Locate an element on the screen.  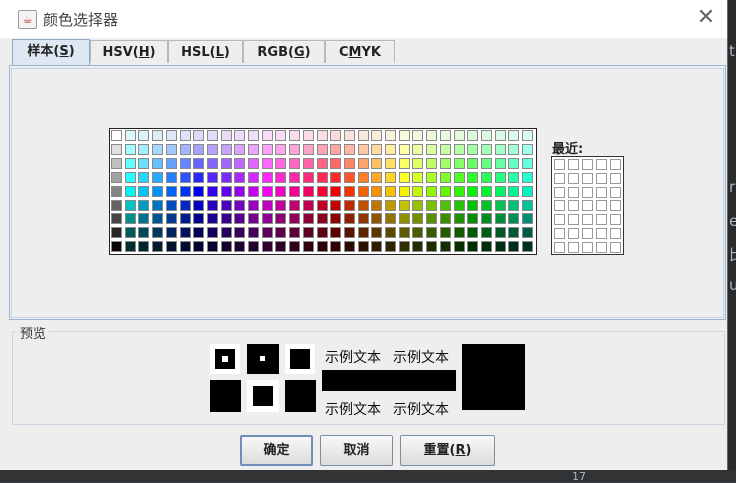
ok-button: 确定 is located at coordinates (276, 450).